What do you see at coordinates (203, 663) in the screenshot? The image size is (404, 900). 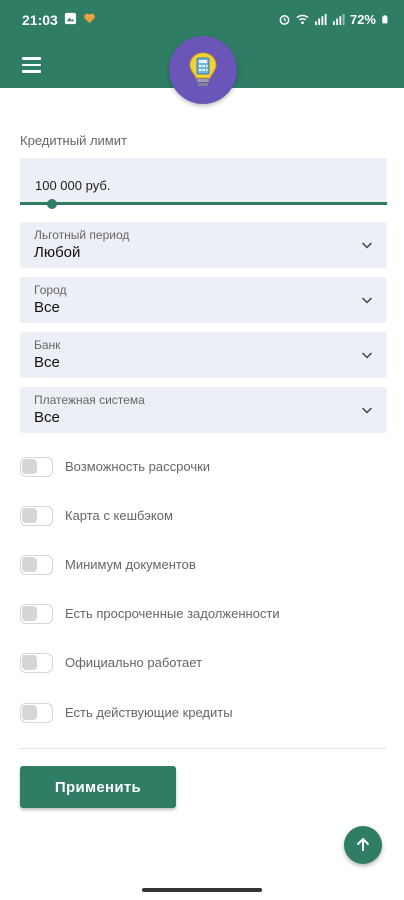 I see `toggle-row-officially-employed: Официально работает` at bounding box center [203, 663].